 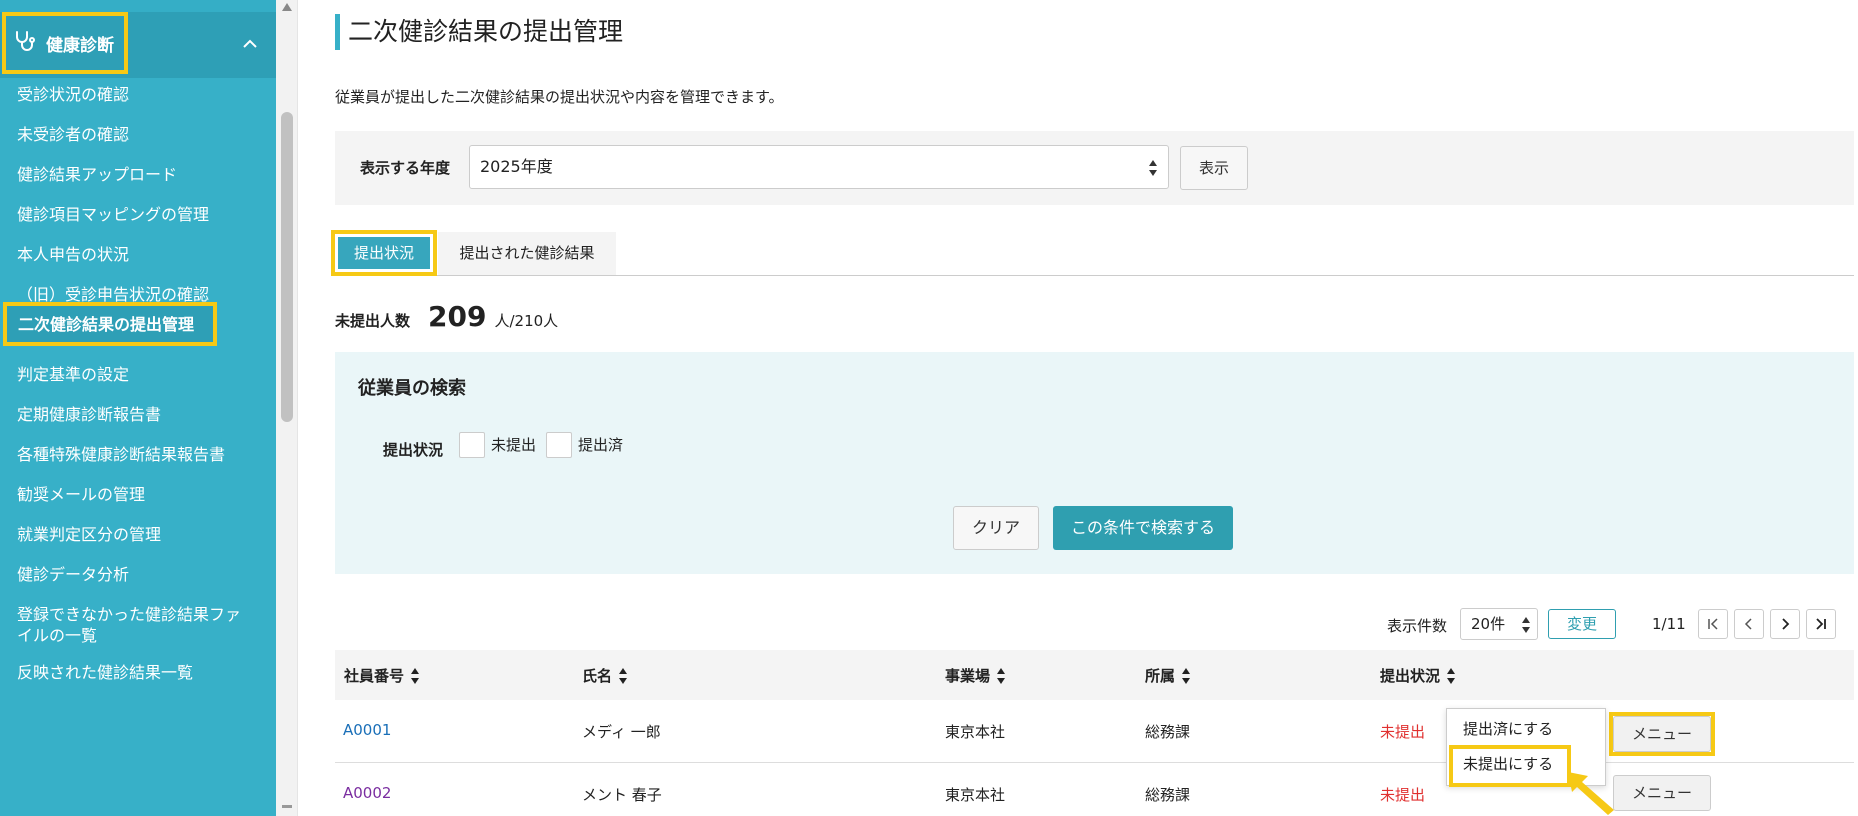 I want to click on sidebar-item-periodic-report: 定期健康診断報告書, so click(x=138, y=414).